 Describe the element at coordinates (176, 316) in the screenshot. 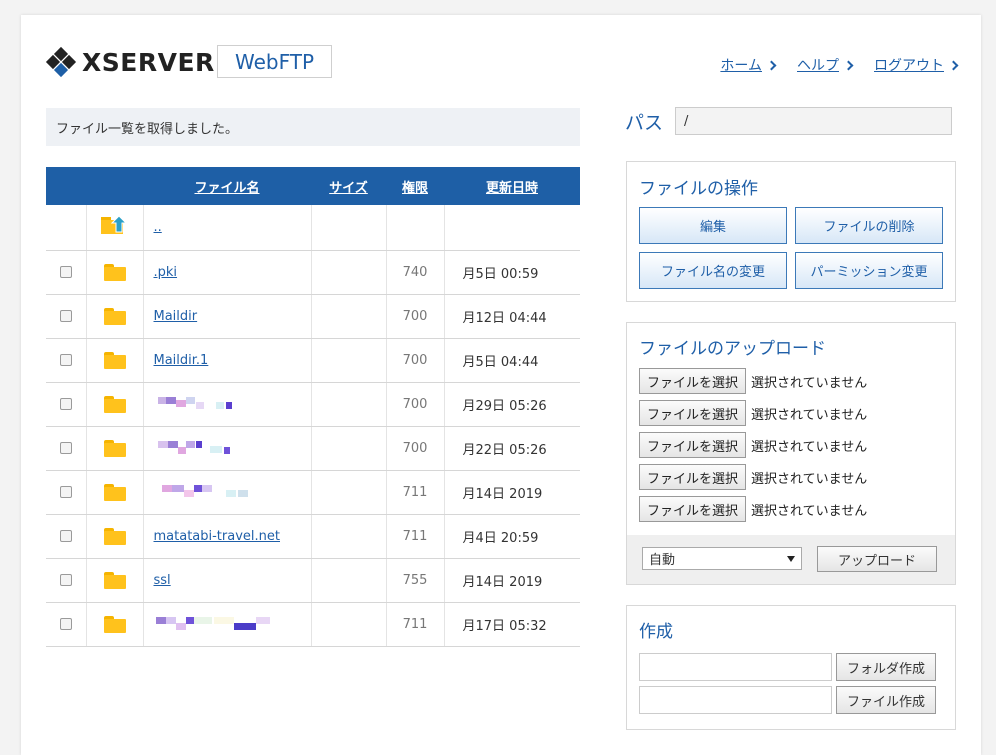

I see `file-name-link: Maildir` at that location.